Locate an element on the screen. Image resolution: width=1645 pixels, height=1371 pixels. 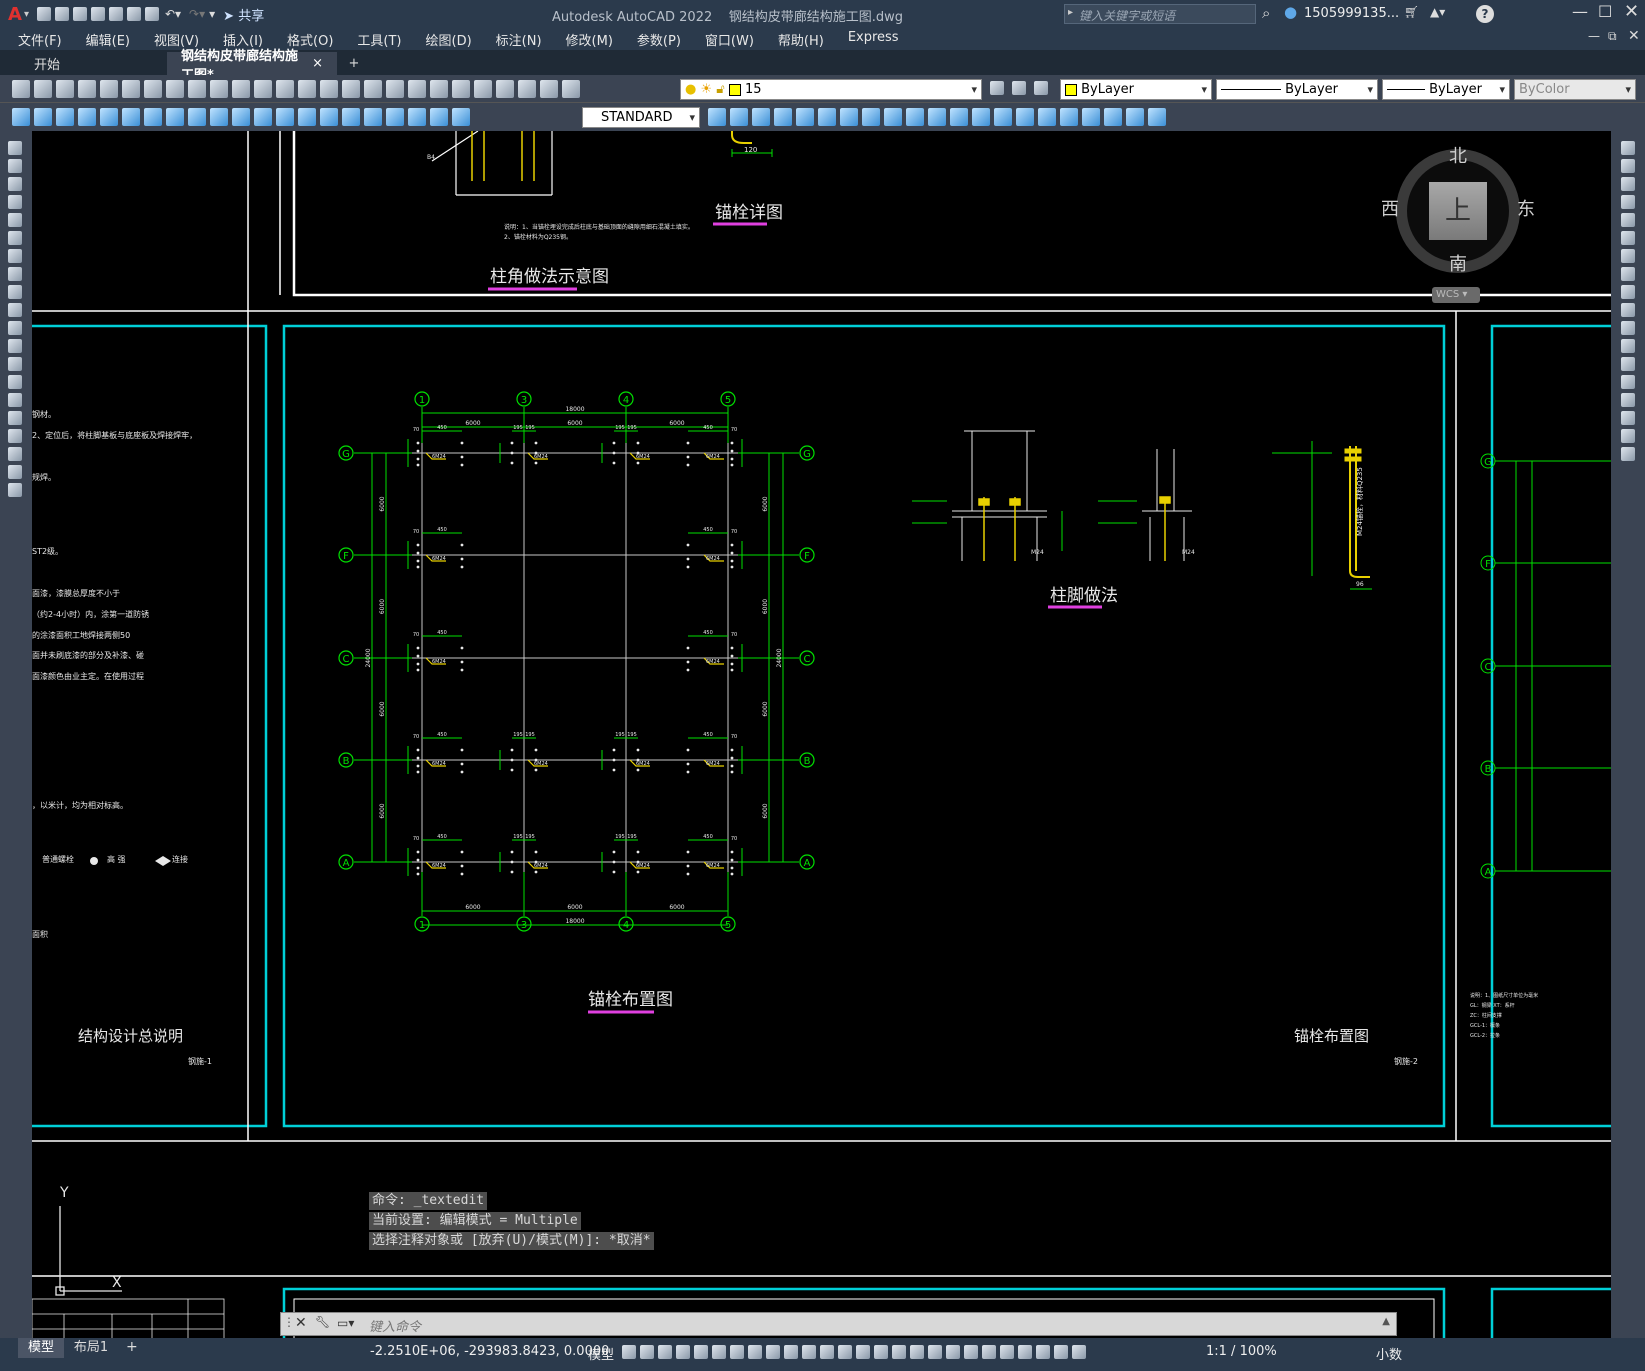
mirror-icon is located at coordinates (1628, 184).